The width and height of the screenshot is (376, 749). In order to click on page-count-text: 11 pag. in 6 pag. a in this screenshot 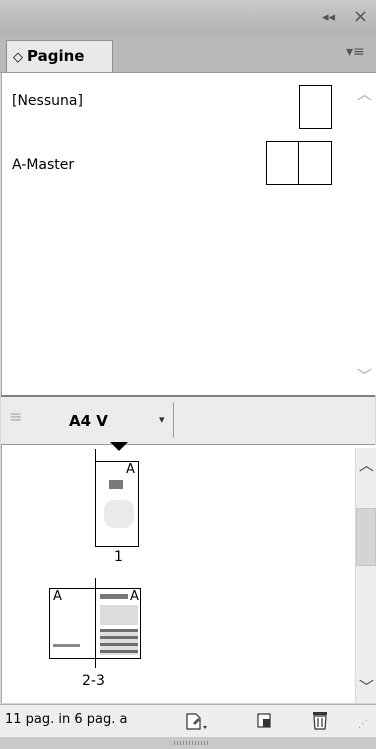, I will do `click(66, 719)`.